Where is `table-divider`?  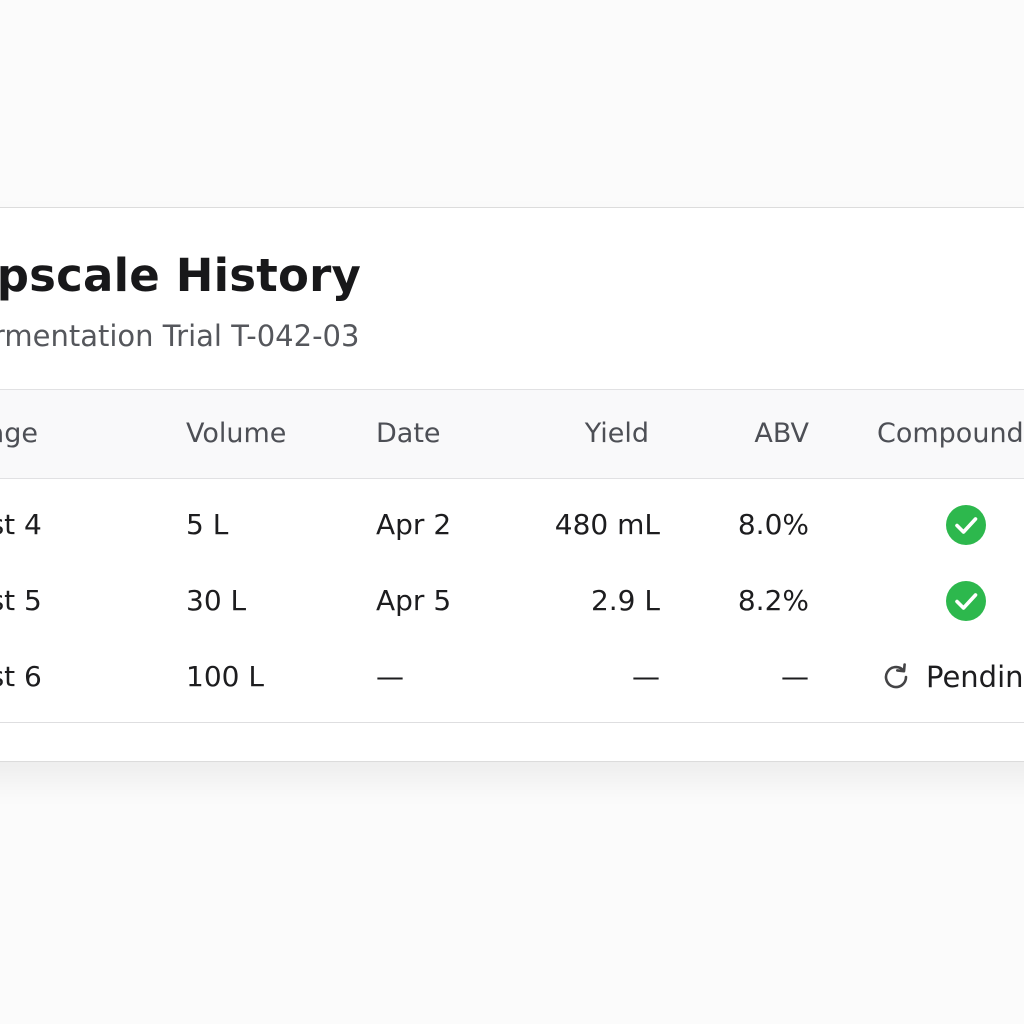
table-divider is located at coordinates (512, 722).